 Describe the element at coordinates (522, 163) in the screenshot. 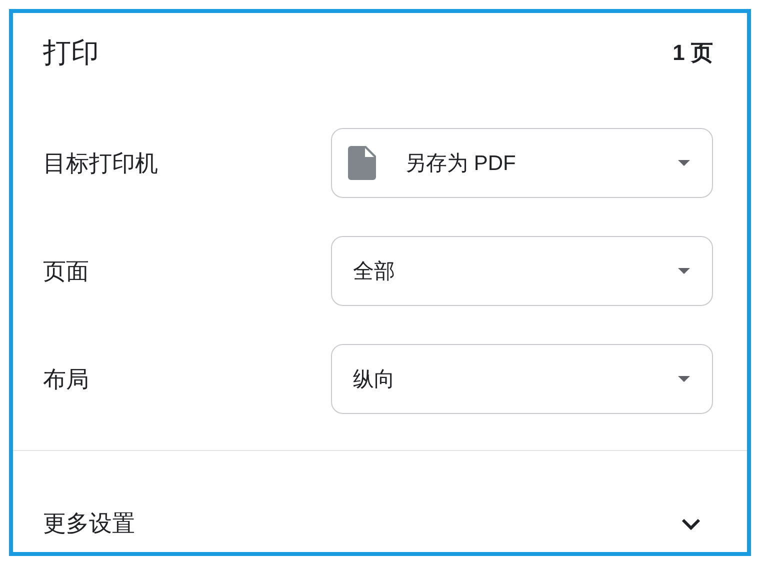

I see `setting-dropdown: 另存为 PDF` at that location.